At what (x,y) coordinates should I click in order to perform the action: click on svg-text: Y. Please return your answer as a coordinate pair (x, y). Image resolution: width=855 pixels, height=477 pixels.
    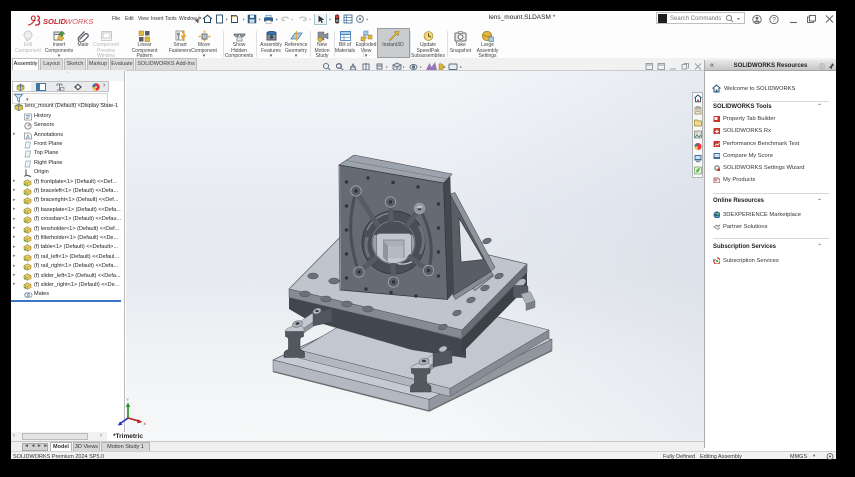
    Looking at the image, I should click on (127, 399).